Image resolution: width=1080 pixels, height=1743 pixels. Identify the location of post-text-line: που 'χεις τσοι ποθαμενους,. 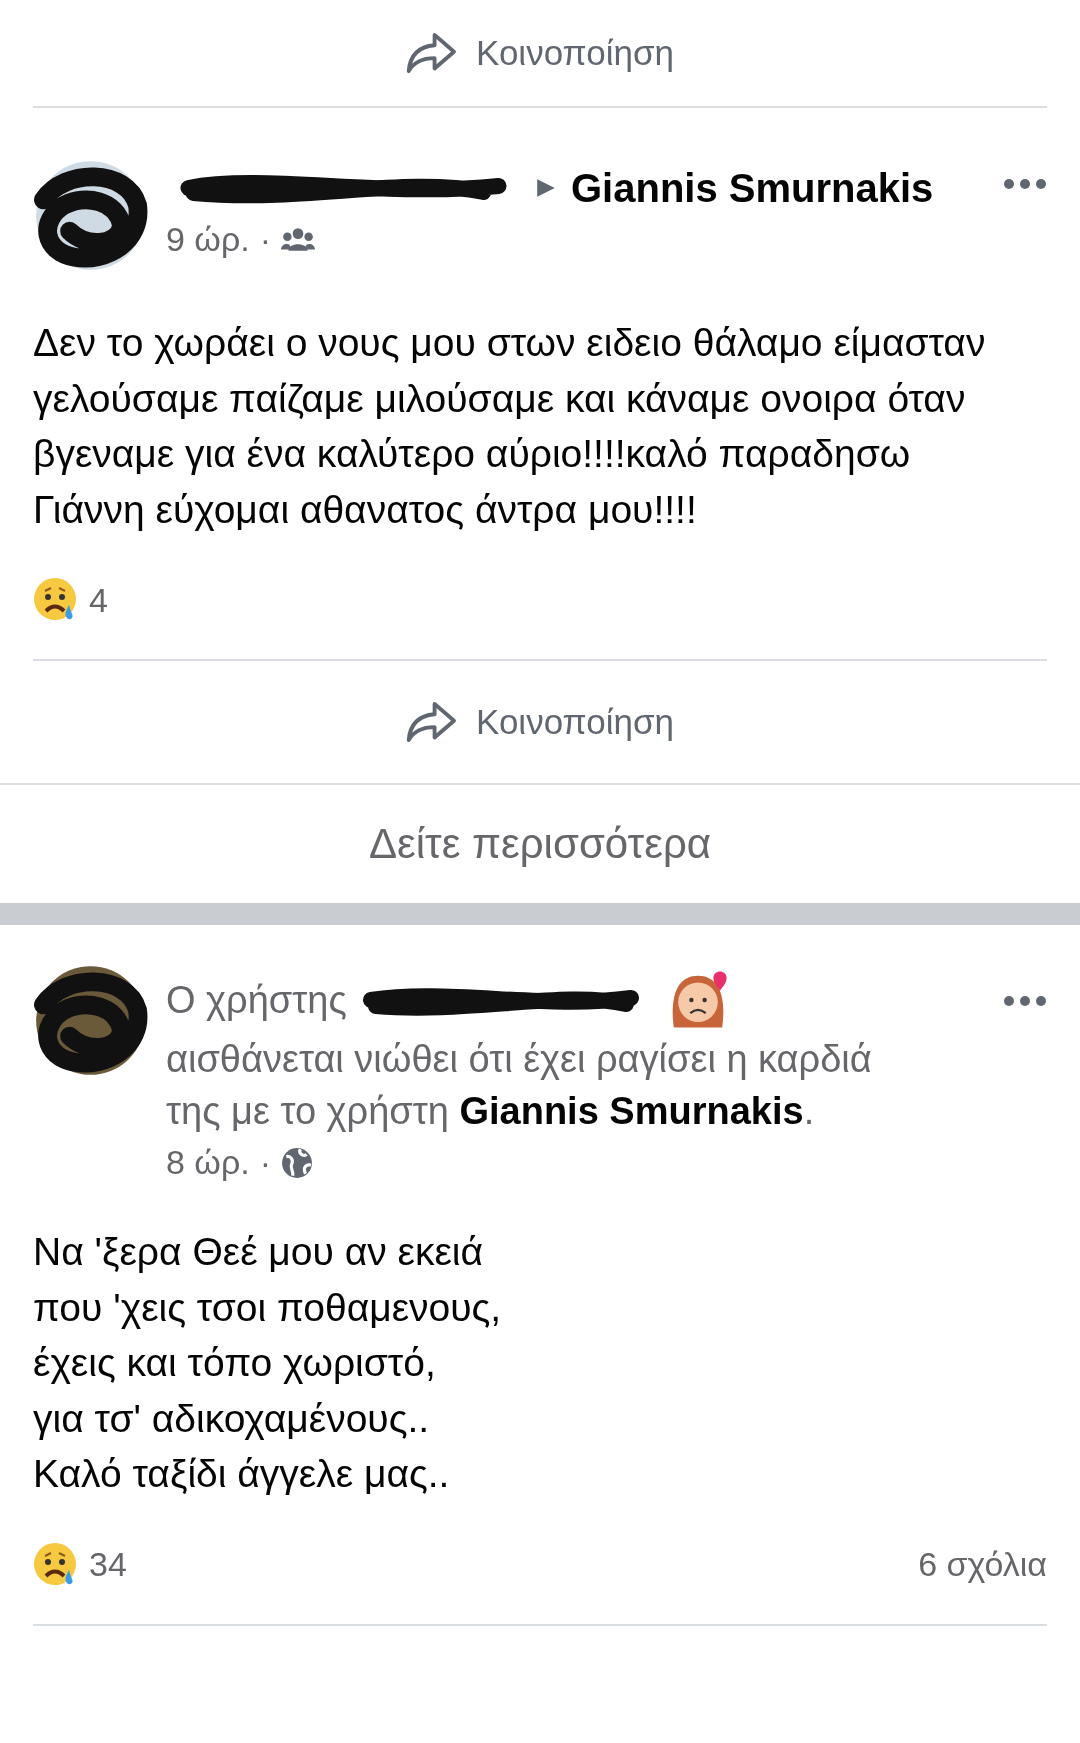
(268, 1307).